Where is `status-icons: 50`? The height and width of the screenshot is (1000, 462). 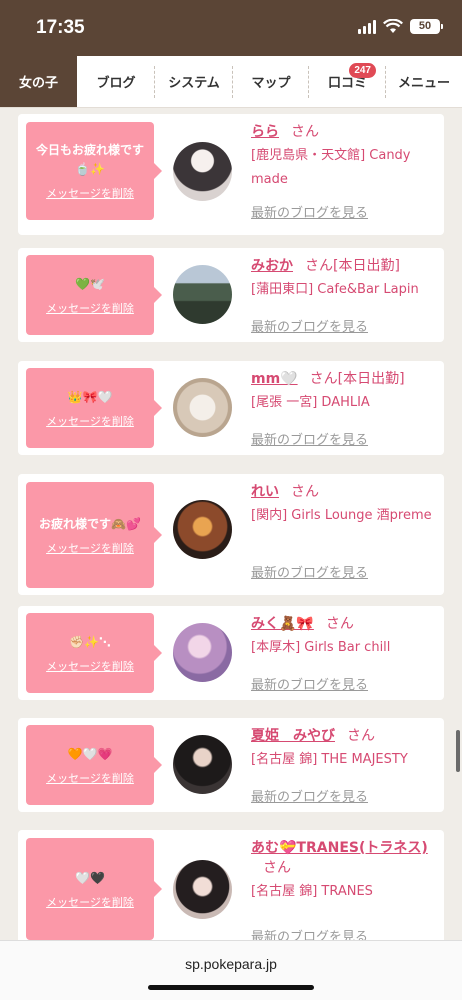 status-icons: 50 is located at coordinates (400, 26).